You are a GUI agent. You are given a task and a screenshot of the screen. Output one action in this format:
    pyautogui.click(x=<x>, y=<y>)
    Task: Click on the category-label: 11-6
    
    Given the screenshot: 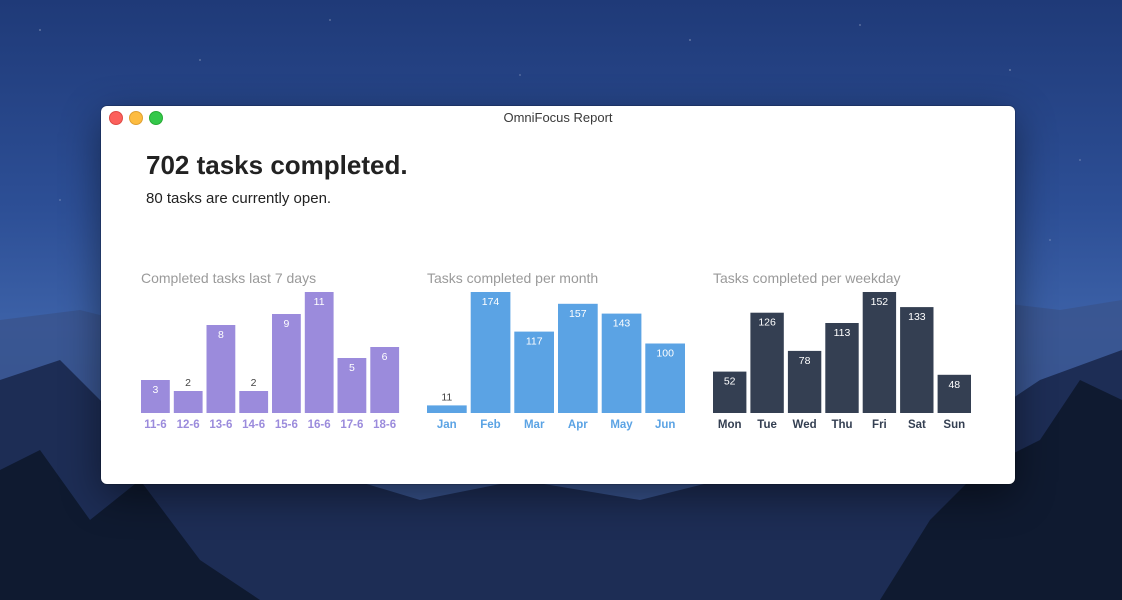 What is the action you would take?
    pyautogui.click(x=155, y=425)
    